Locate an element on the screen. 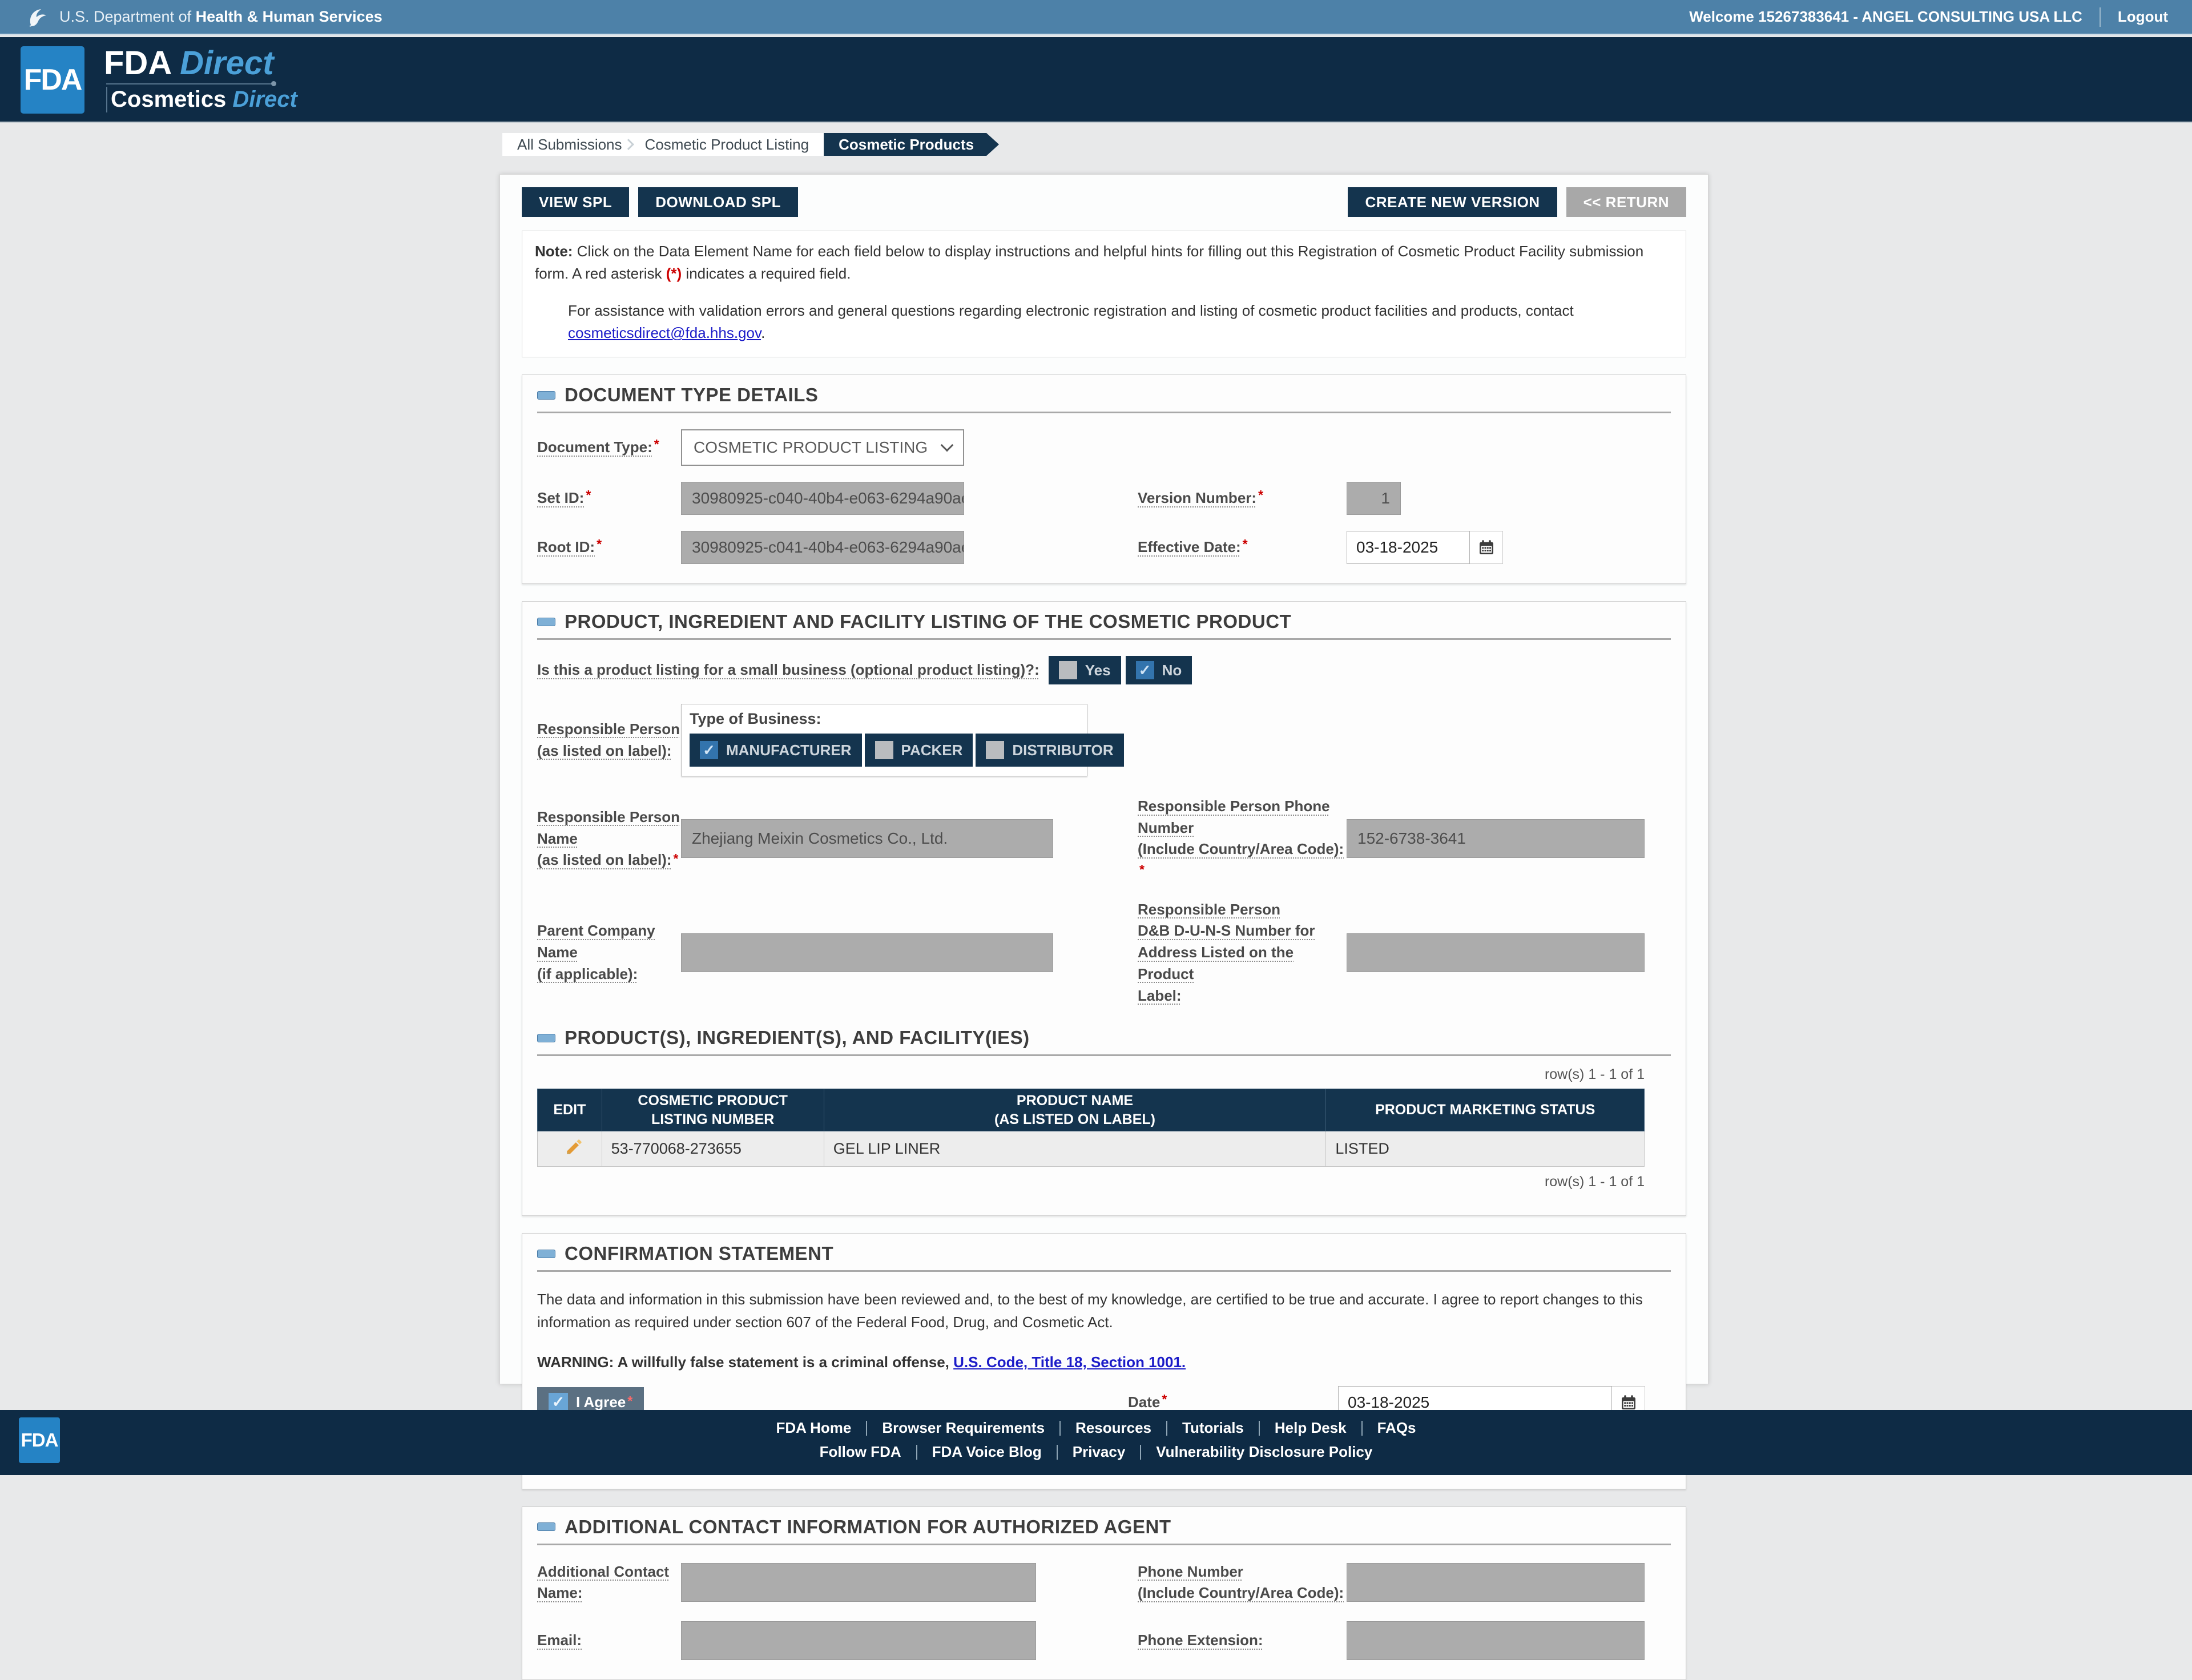 The width and height of the screenshot is (2192, 1680). additional-contact-name-field is located at coordinates (858, 1582).